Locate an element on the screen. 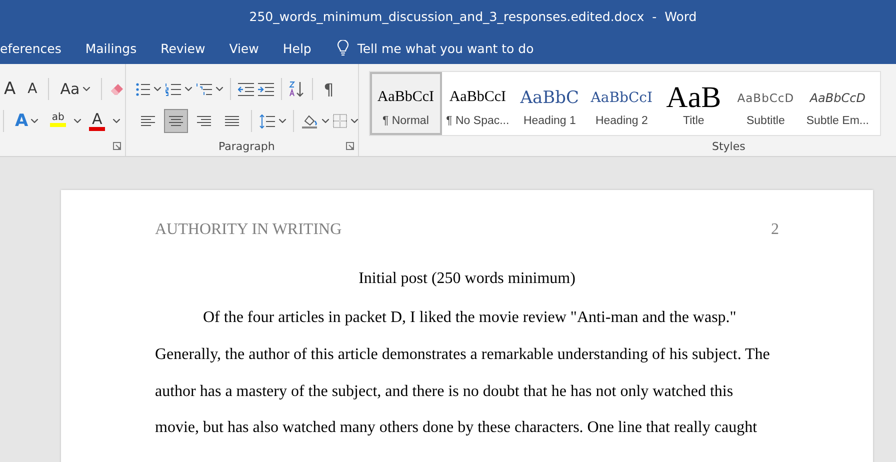 The width and height of the screenshot is (896, 462). group-label: Paragraph is located at coordinates (246, 146).